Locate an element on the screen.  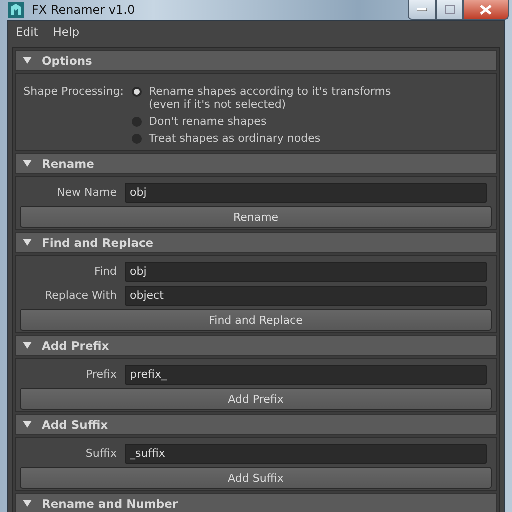
minimize-icon is located at coordinates (422, 10).